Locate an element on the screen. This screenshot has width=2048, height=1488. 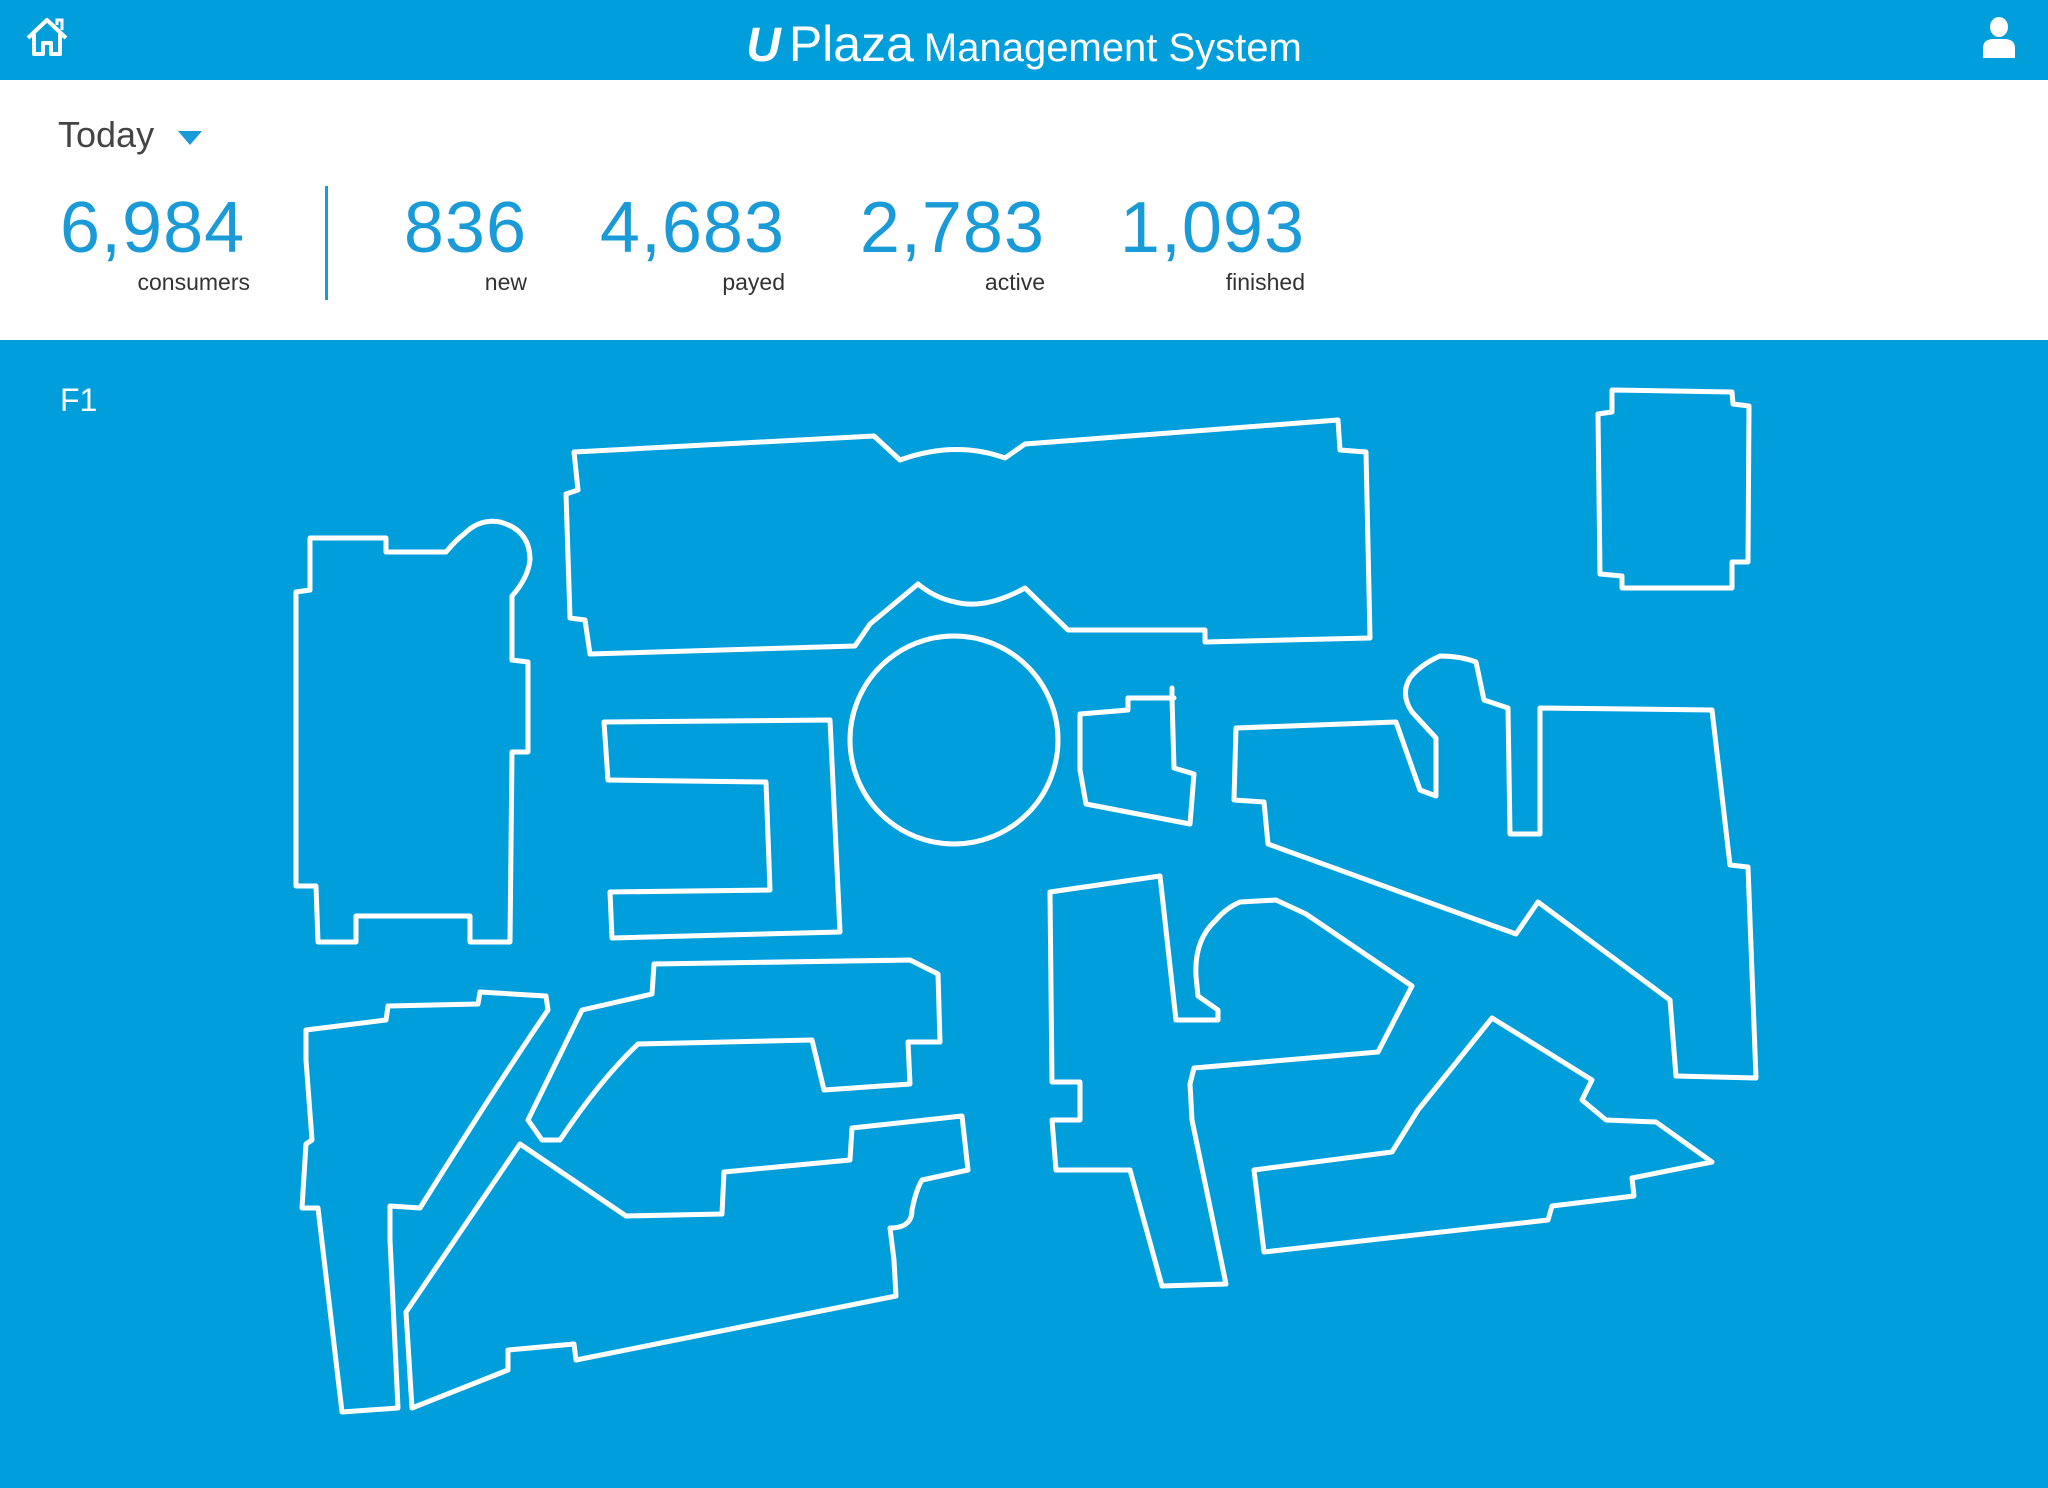
stat-payed: 4,683 payed is located at coordinates (687, 242).